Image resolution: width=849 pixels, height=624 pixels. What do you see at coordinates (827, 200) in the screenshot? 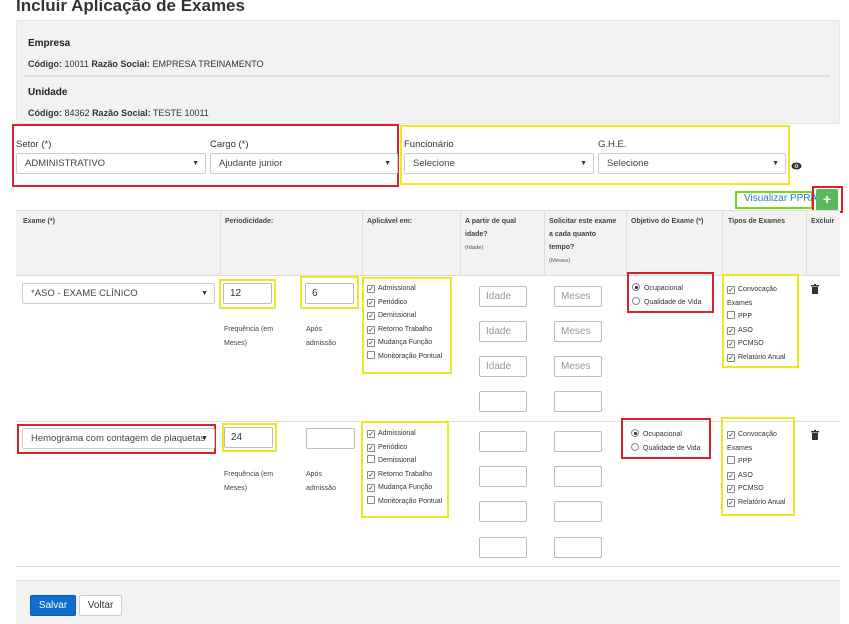
I see `add-exam-button: +` at bounding box center [827, 200].